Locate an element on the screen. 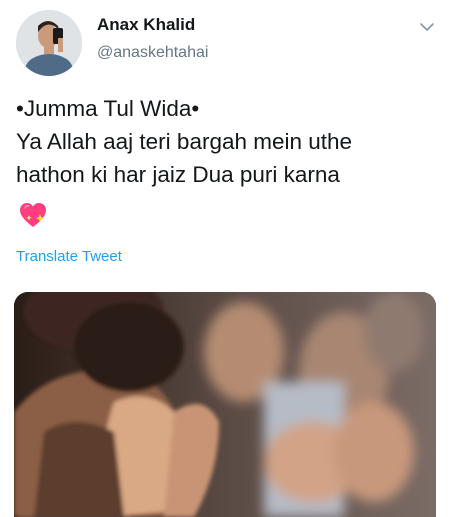 The height and width of the screenshot is (517, 450). author-name: Anax Khalid is located at coordinates (152, 25).